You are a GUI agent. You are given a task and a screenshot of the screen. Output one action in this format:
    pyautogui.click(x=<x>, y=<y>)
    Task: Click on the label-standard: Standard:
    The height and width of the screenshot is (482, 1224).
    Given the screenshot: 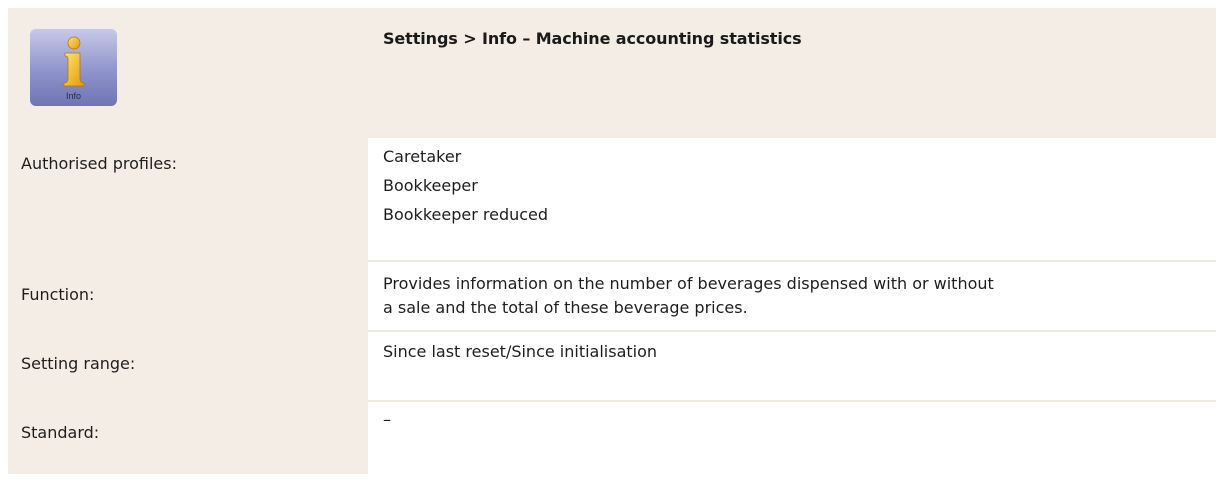 What is the action you would take?
    pyautogui.click(x=60, y=432)
    